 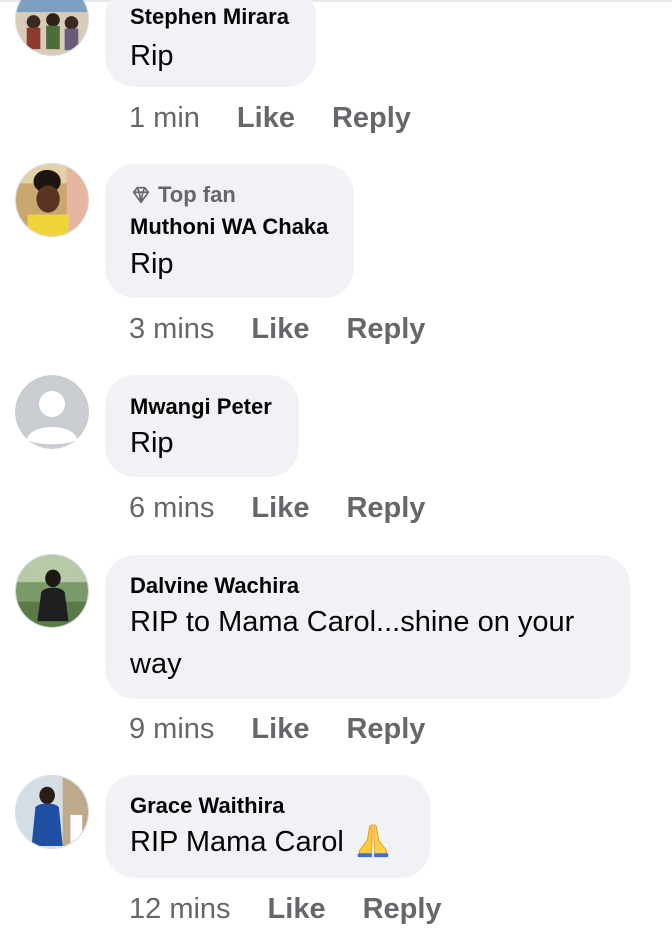 I want to click on top-divider, so click(x=336, y=1).